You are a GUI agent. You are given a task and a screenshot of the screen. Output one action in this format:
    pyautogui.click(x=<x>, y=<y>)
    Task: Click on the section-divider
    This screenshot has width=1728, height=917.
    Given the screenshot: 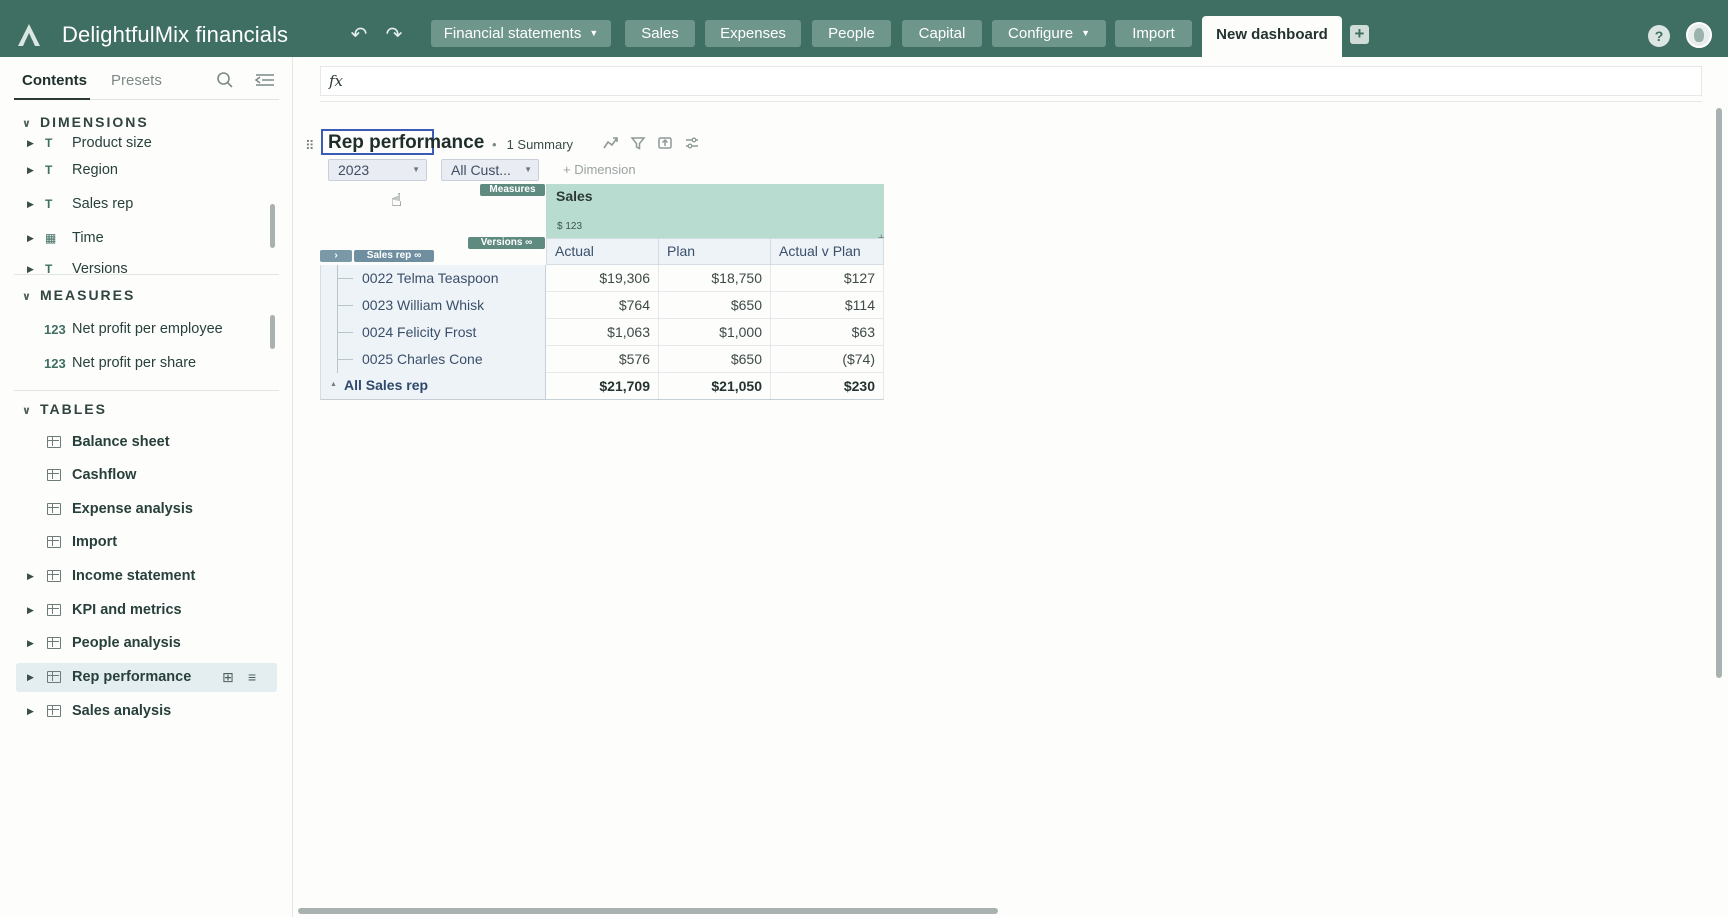 What is the action you would take?
    pyautogui.click(x=146, y=274)
    